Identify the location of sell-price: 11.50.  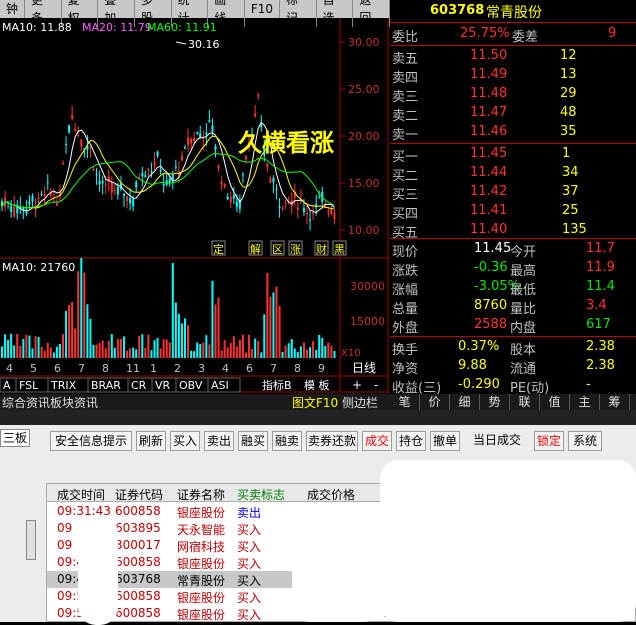
(489, 55).